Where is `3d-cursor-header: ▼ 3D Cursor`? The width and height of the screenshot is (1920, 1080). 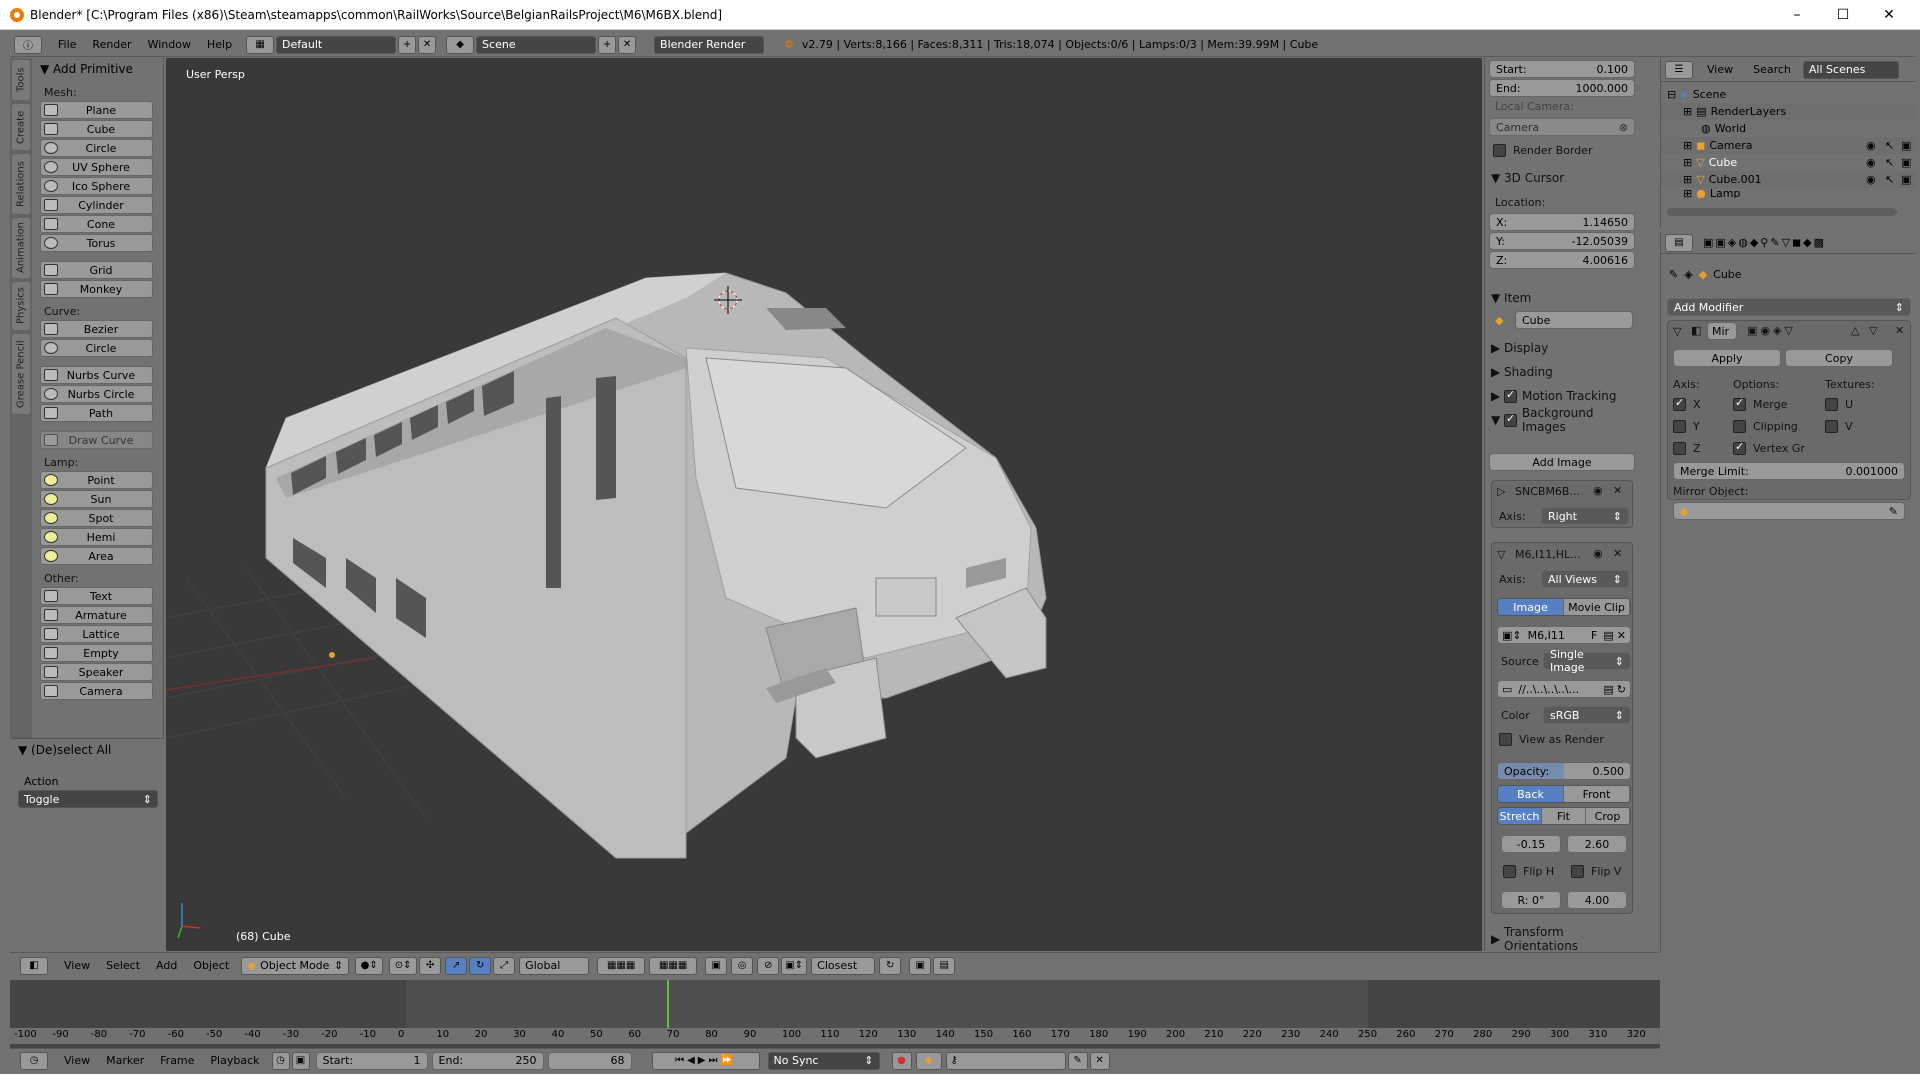
3d-cursor-header: ▼ 3D Cursor is located at coordinates (1562, 178).